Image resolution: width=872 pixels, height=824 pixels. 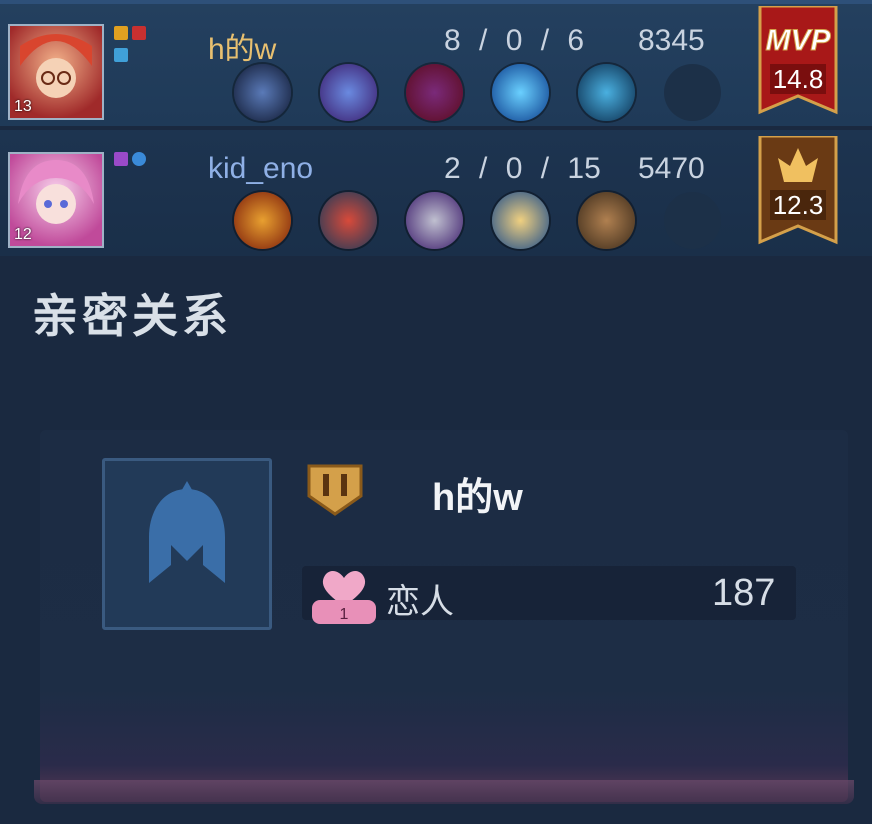 What do you see at coordinates (671, 168) in the screenshot?
I see `score-stat: 5470` at bounding box center [671, 168].